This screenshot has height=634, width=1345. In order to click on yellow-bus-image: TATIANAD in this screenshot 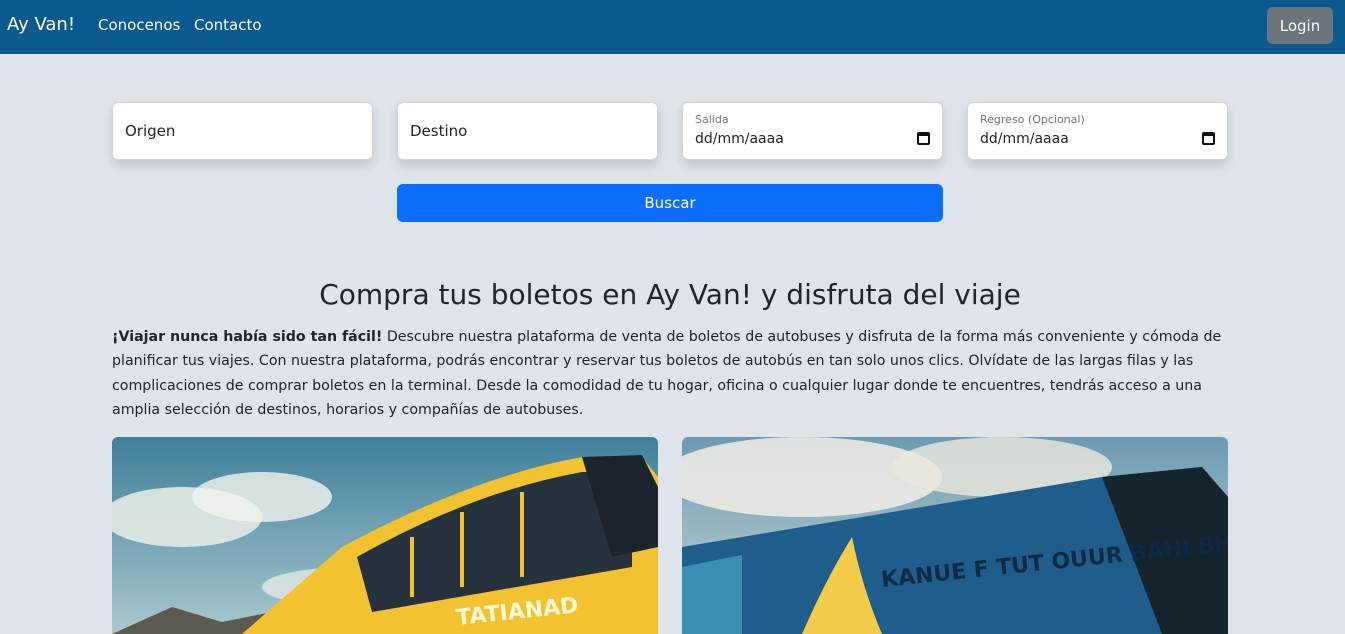, I will do `click(385, 535)`.